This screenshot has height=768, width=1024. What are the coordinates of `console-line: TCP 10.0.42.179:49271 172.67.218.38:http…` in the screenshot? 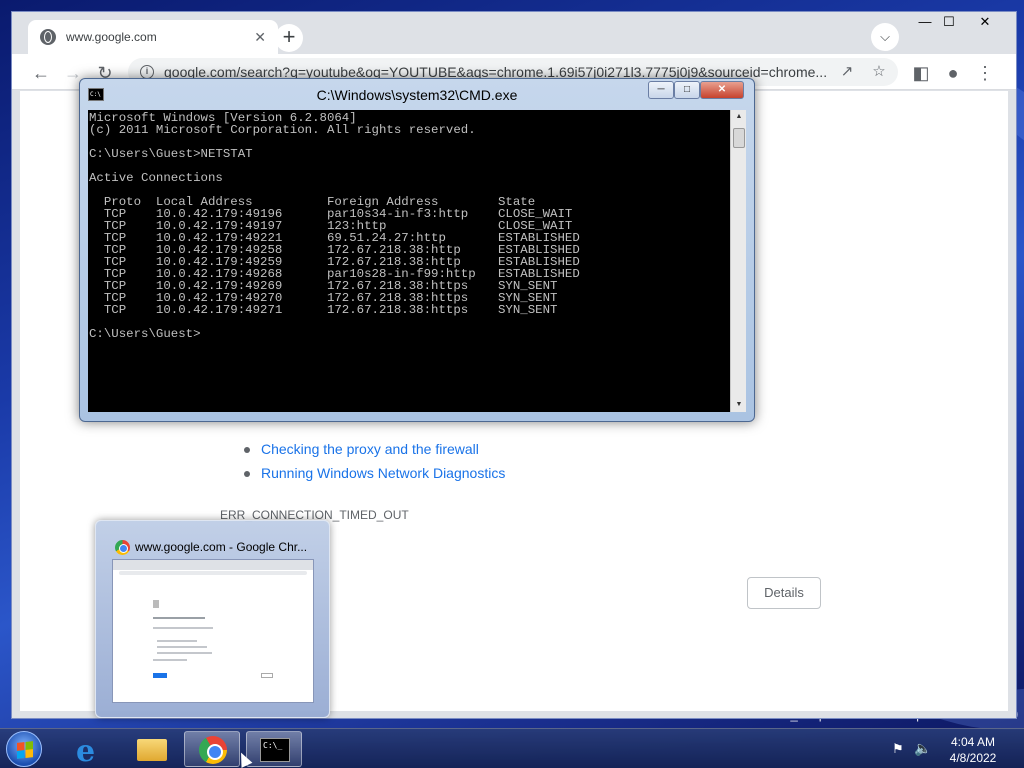 It's located at (323, 310).